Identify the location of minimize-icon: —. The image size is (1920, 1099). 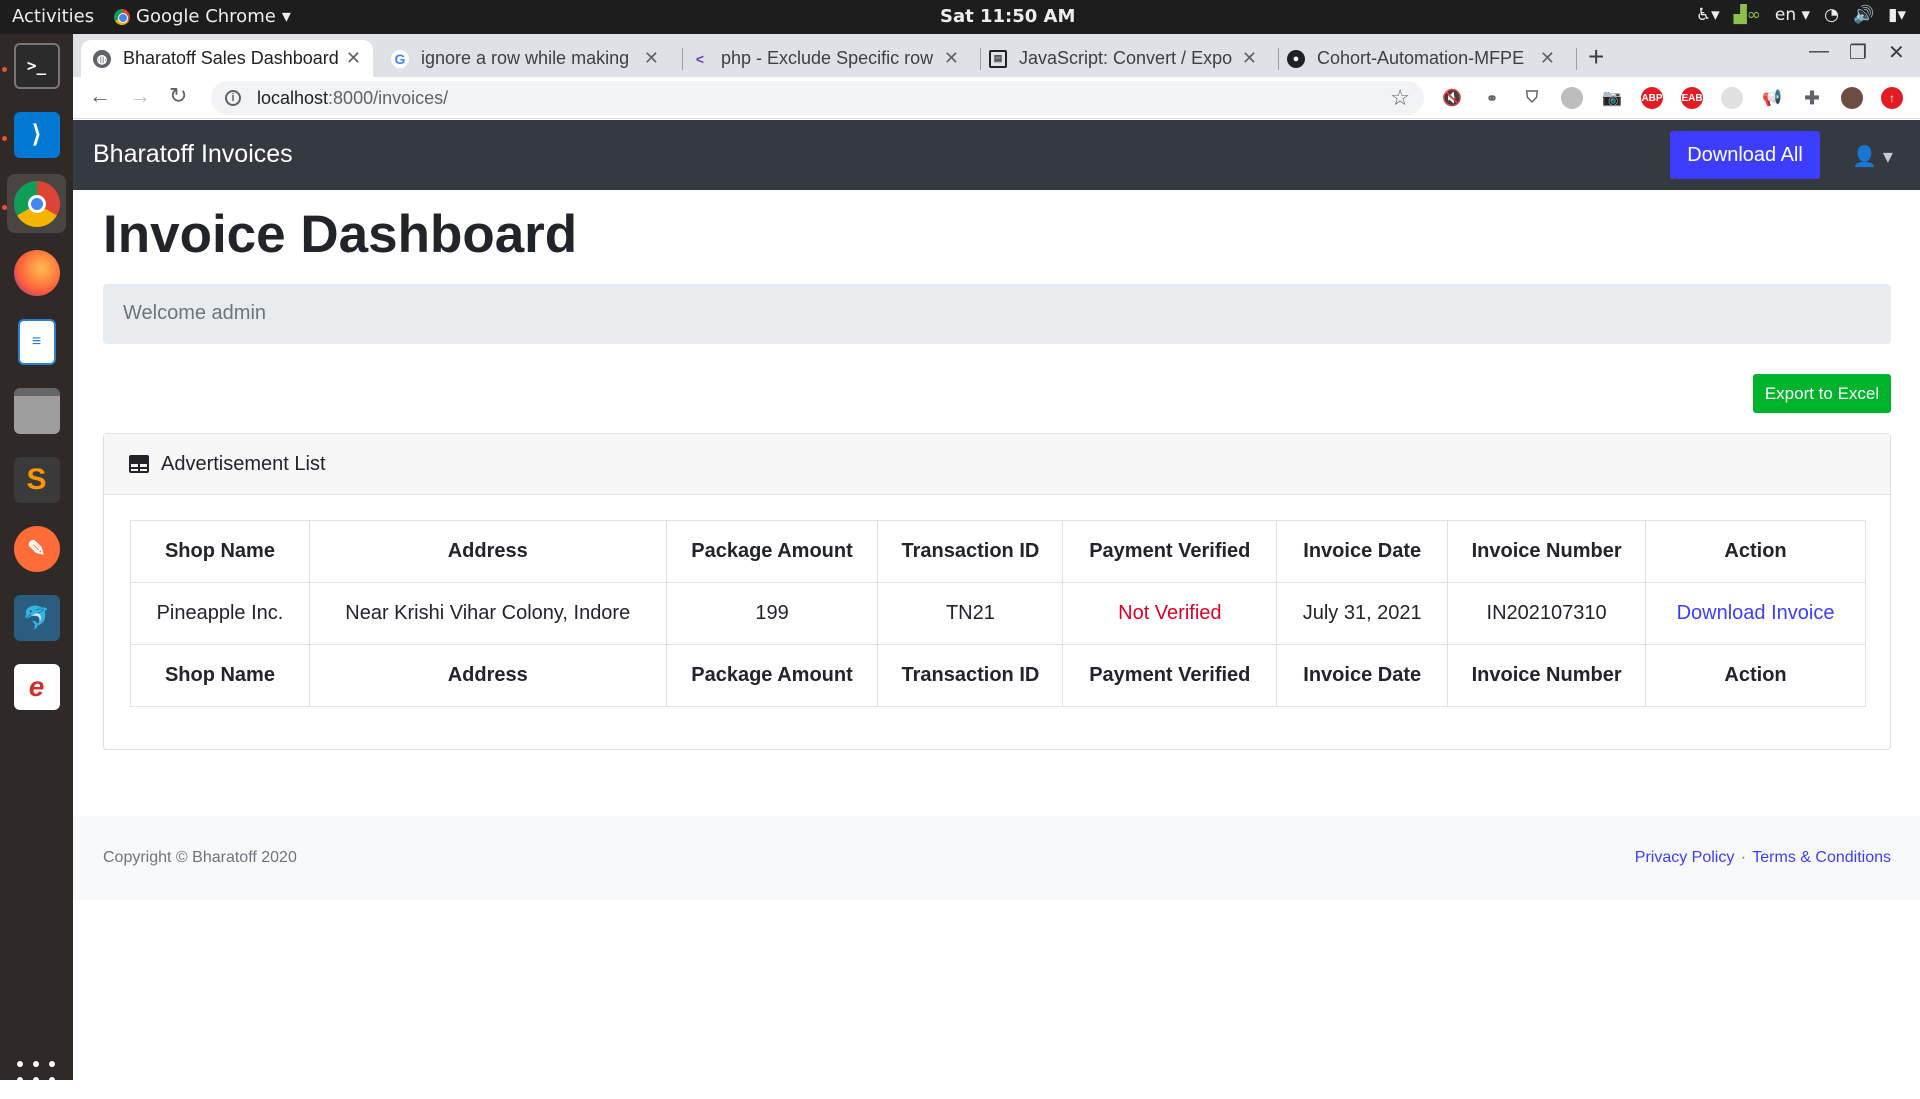
(1819, 51).